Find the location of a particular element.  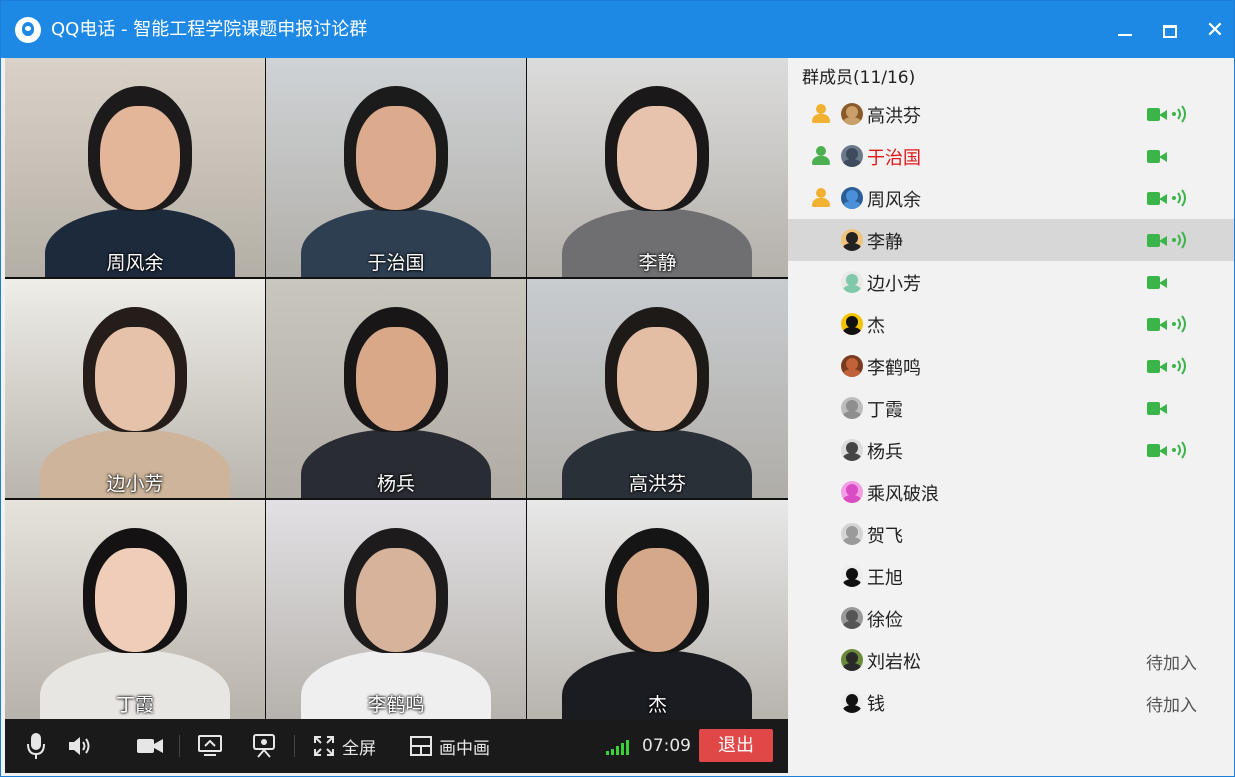

speaker-button is located at coordinates (80, 746).